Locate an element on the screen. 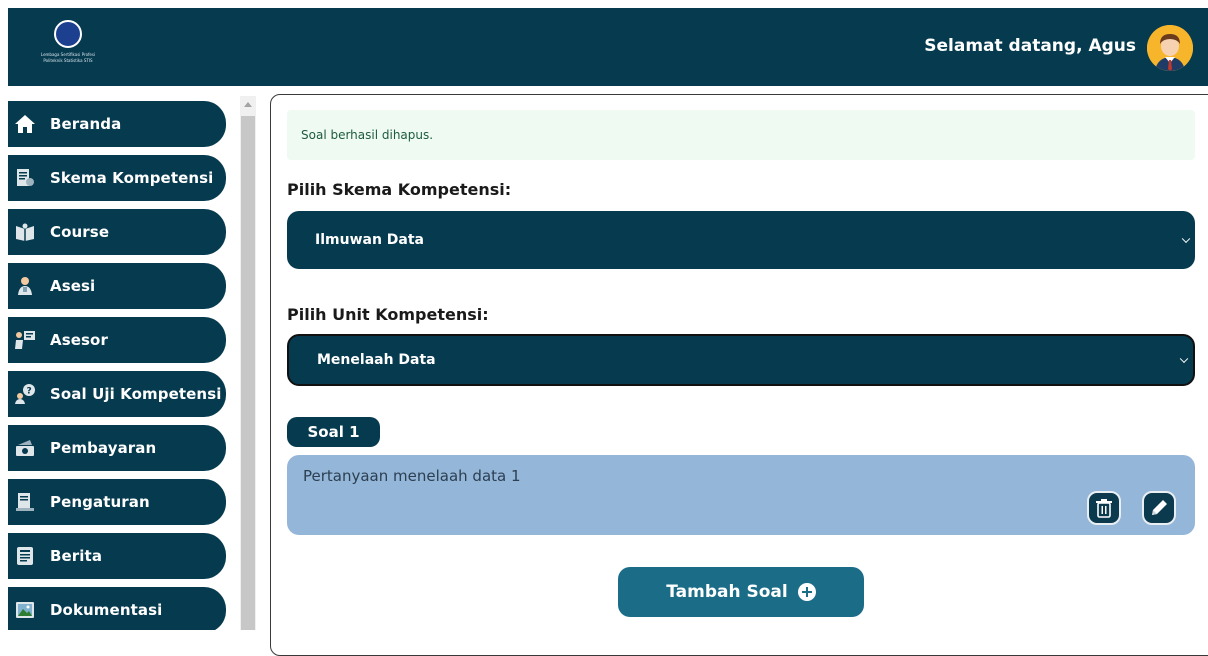 This screenshot has width=1208, height=656. sidebar-item-course: Course is located at coordinates (117, 232).